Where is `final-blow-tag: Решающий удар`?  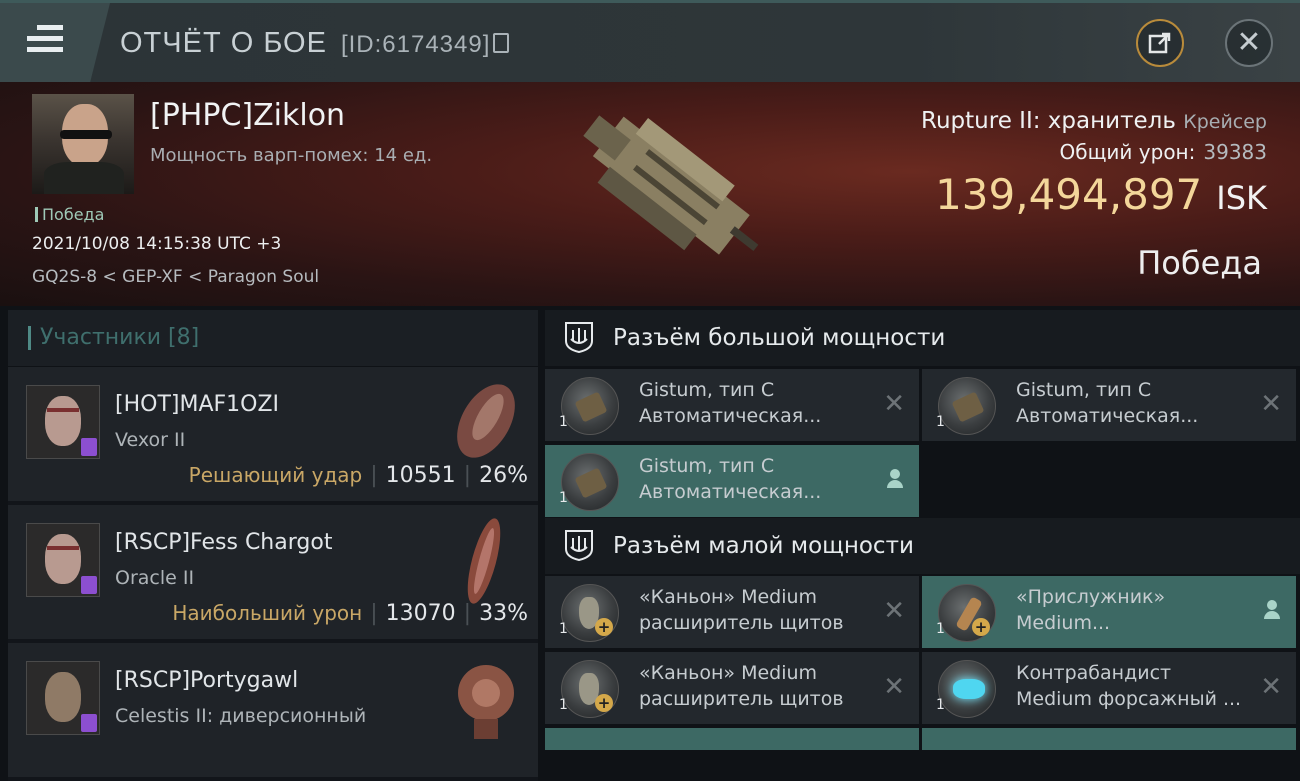 final-blow-tag: Решающий удар is located at coordinates (275, 475).